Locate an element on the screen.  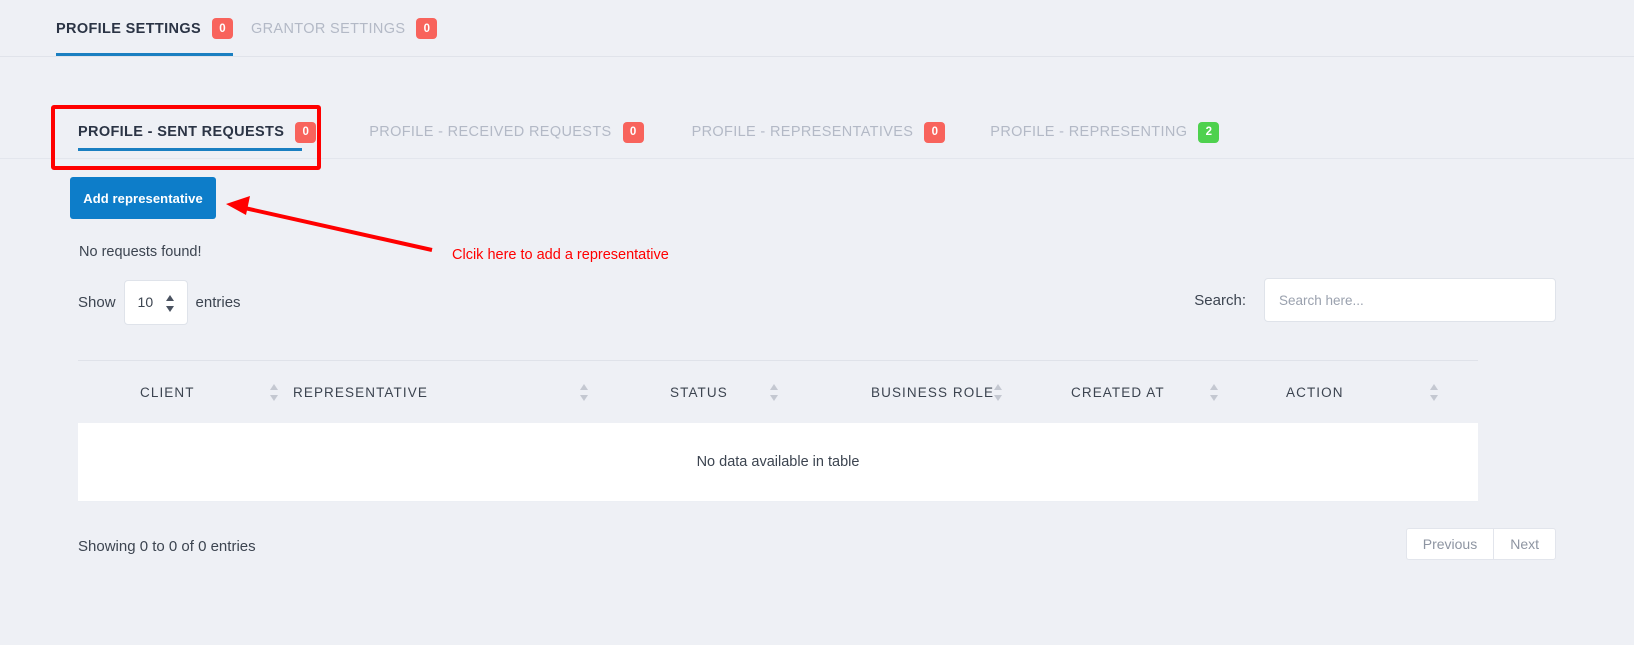
column-header-representative: REPRESENTATIVE is located at coordinates (448, 392).